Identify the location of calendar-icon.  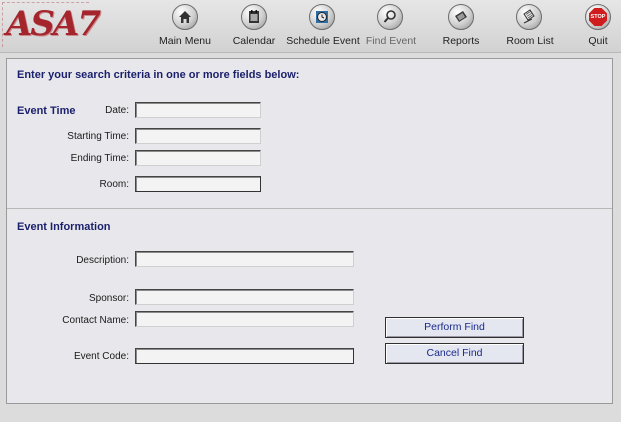
(254, 17).